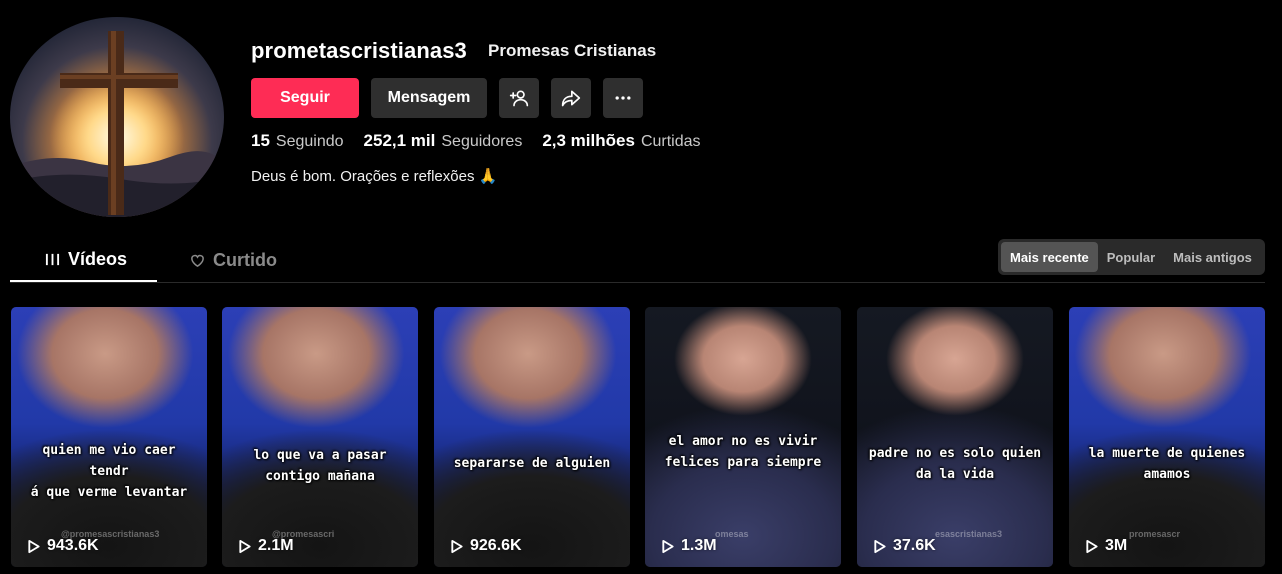 This screenshot has width=1282, height=574. I want to click on video-caption: separarse de alguien, so click(532, 463).